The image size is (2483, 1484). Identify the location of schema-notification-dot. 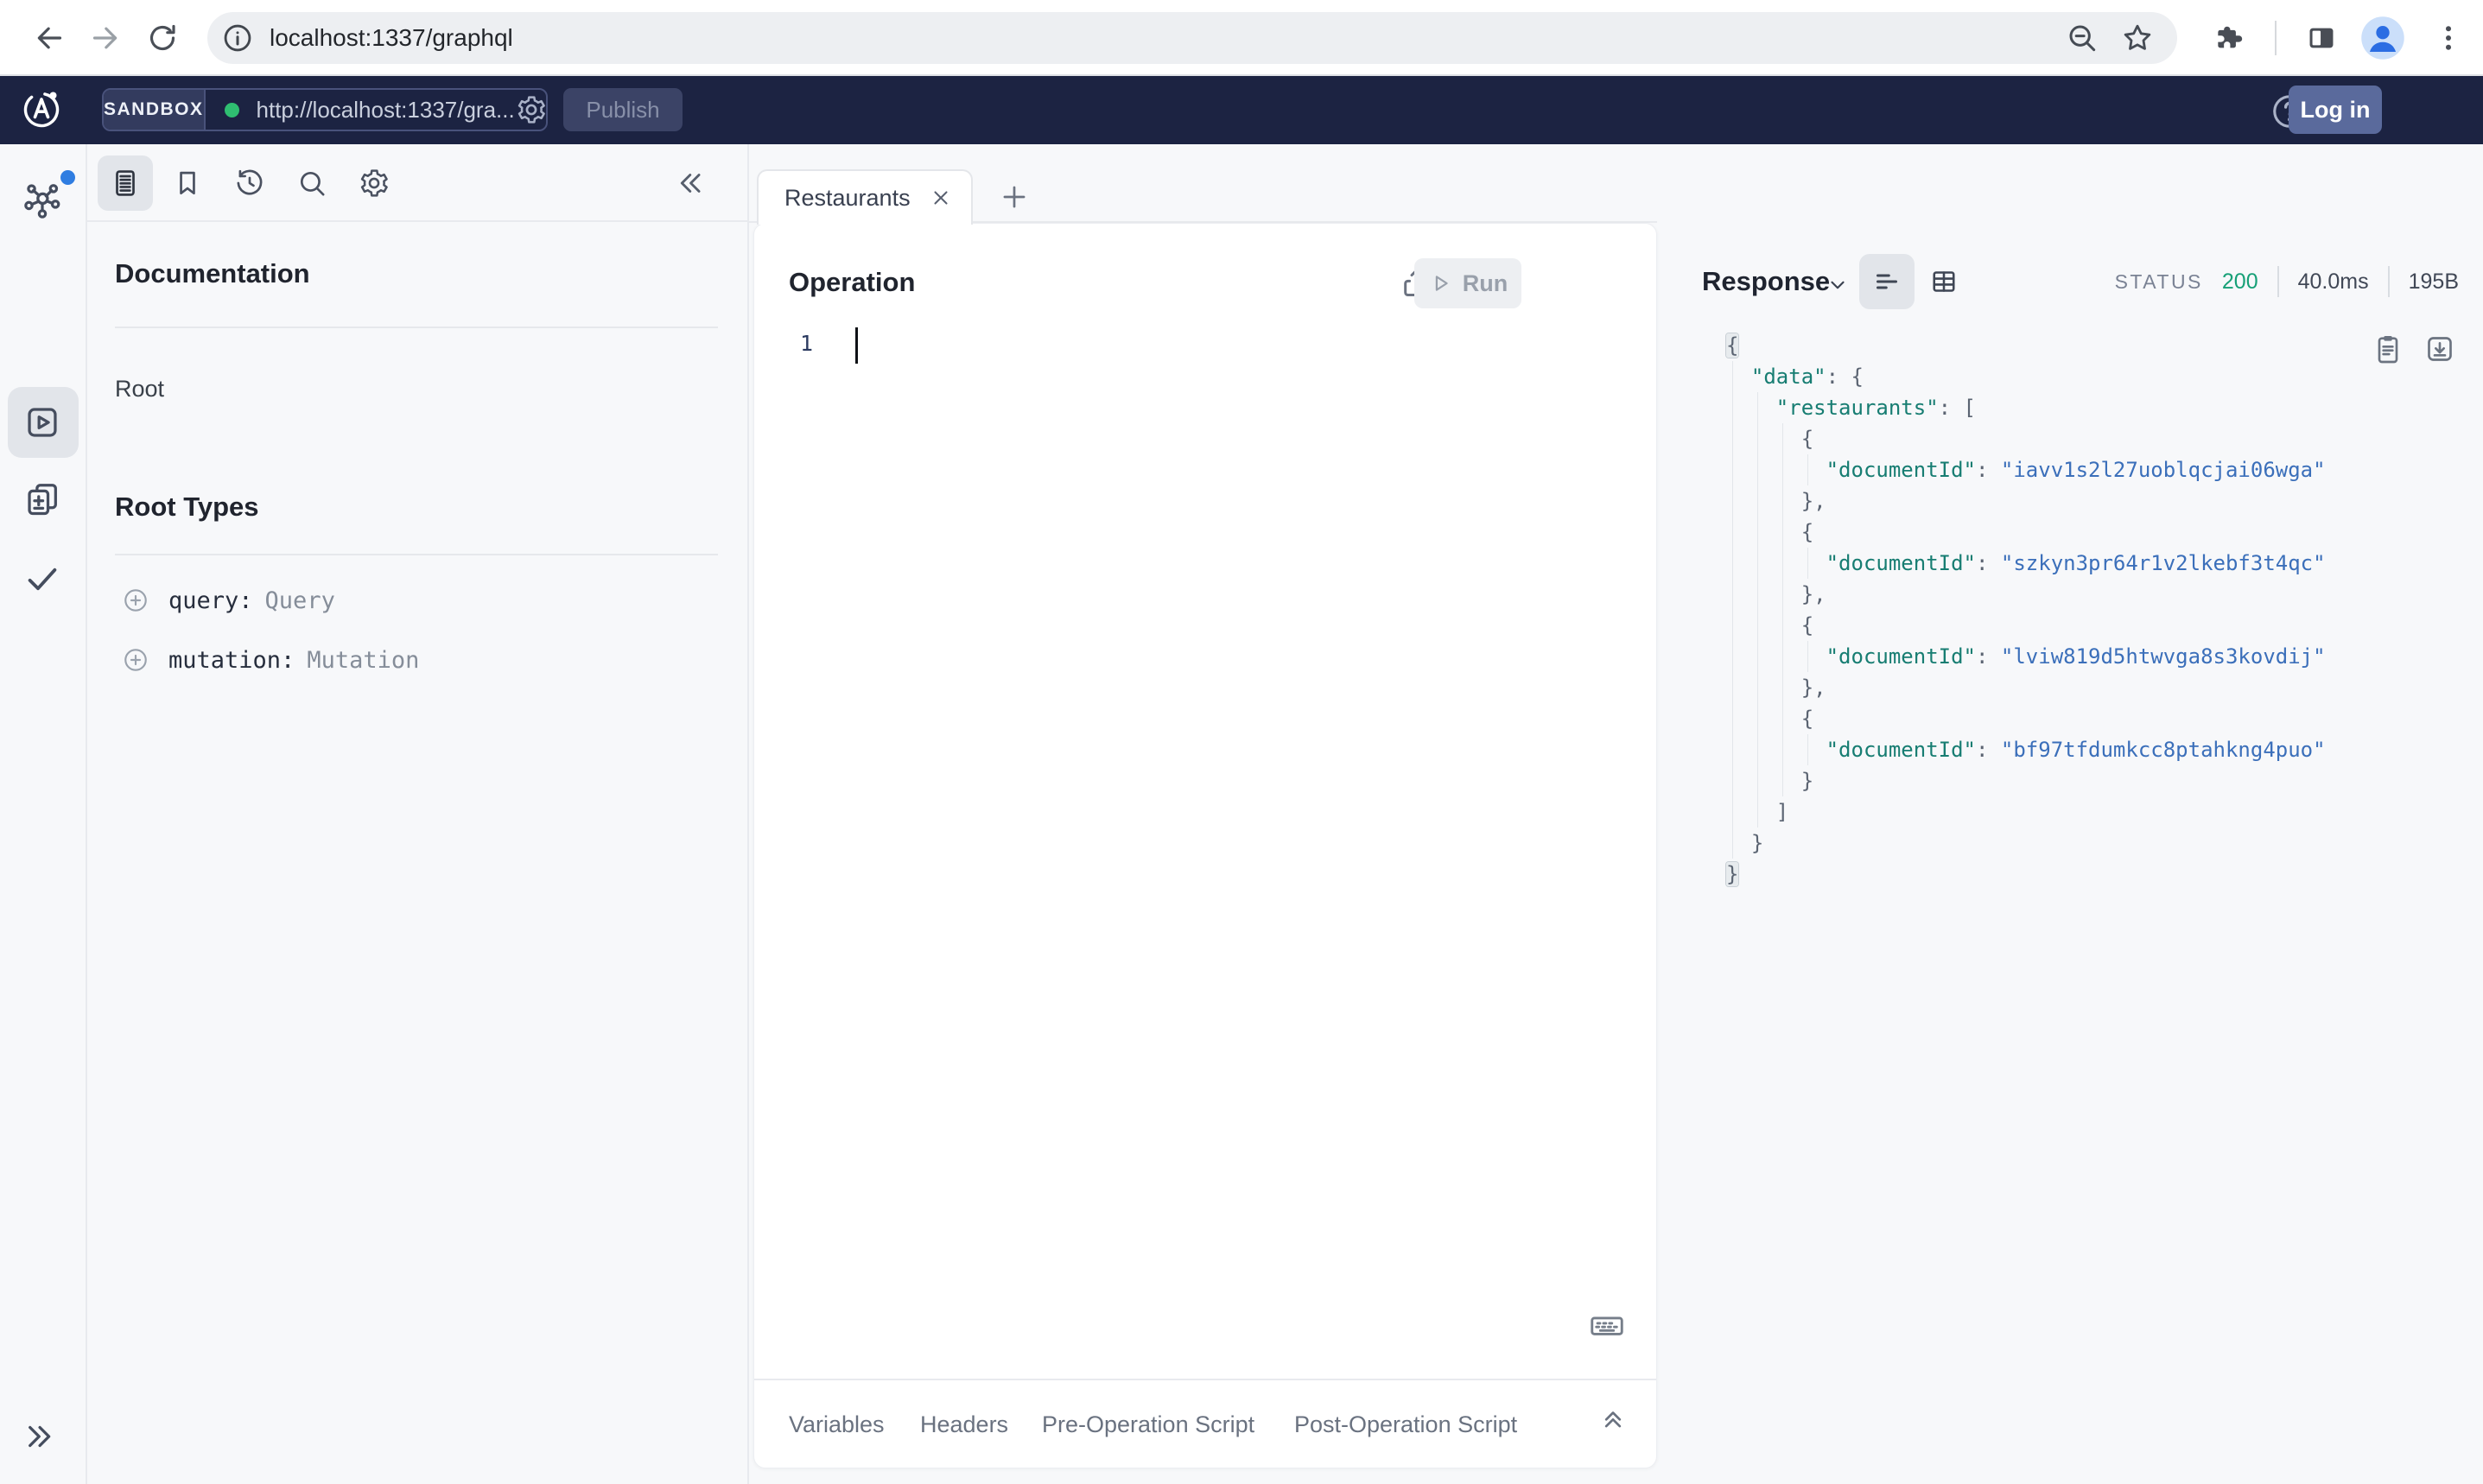
(68, 177).